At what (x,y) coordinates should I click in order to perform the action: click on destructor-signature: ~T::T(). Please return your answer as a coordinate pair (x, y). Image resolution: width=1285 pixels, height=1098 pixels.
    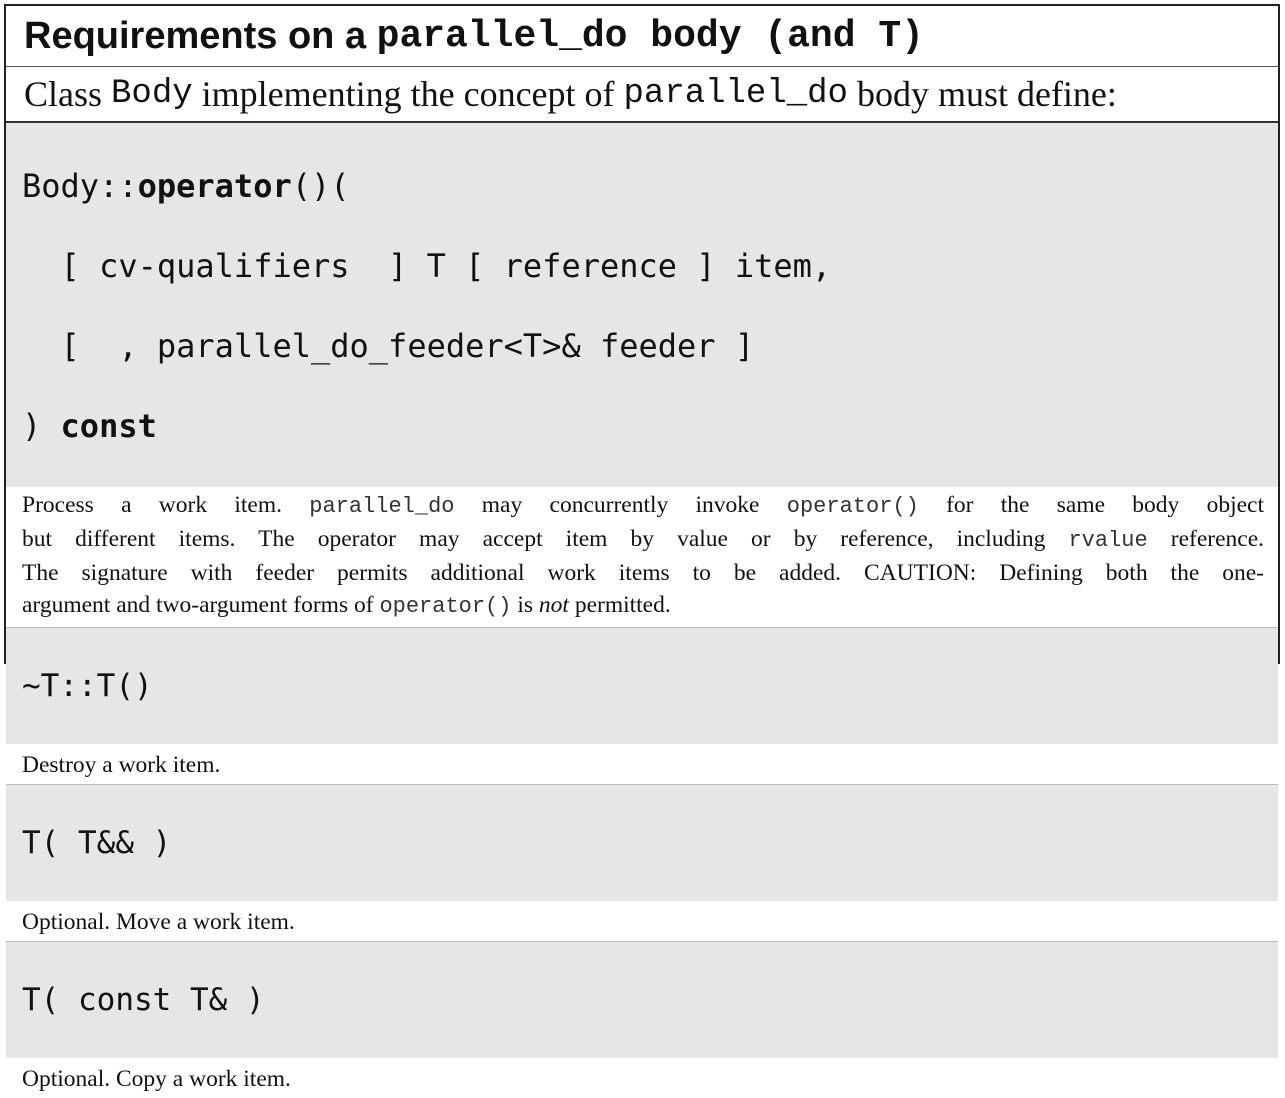
    Looking at the image, I should click on (642, 686).